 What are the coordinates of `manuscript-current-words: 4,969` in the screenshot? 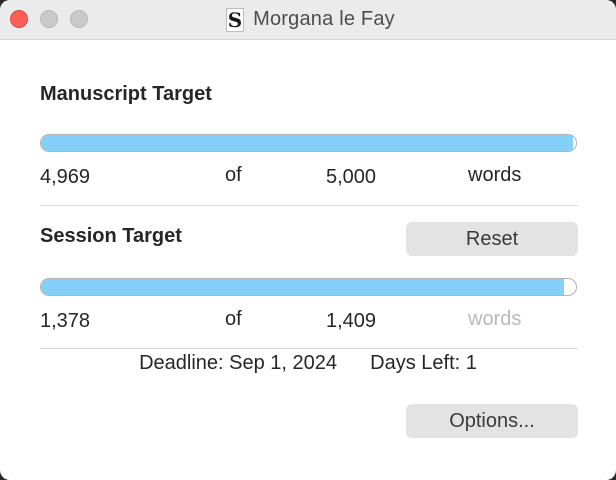 It's located at (65, 177).